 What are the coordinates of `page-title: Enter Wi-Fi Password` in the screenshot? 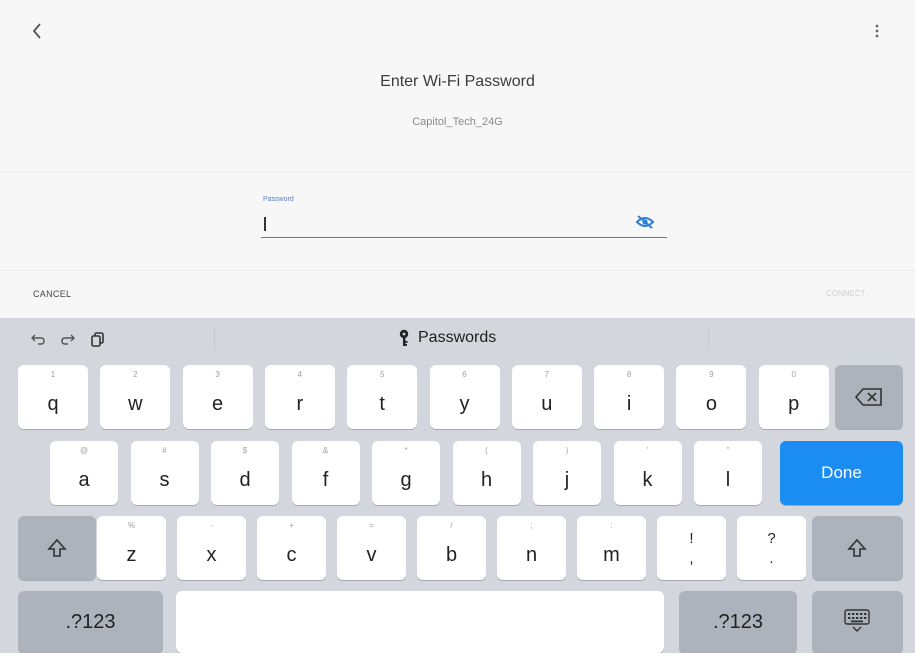 It's located at (457, 81).